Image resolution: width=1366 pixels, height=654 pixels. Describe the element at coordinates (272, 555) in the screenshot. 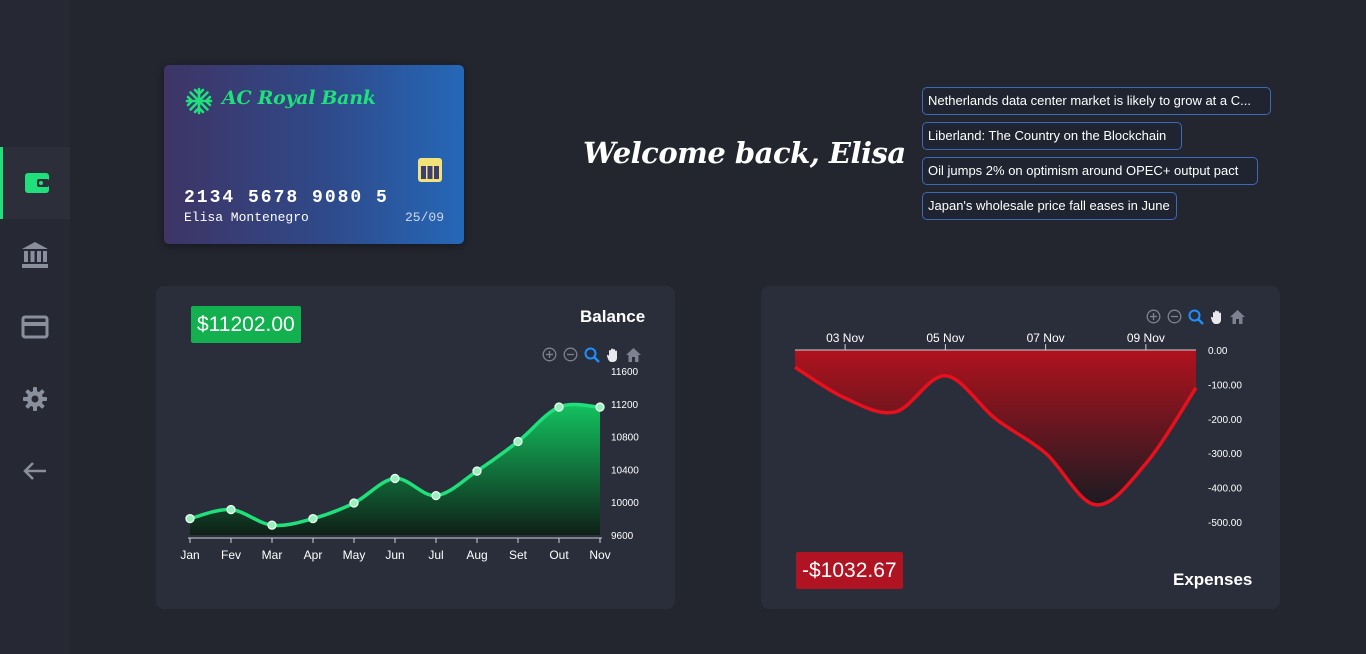

I see `balance-x-tick-label: Mar` at that location.